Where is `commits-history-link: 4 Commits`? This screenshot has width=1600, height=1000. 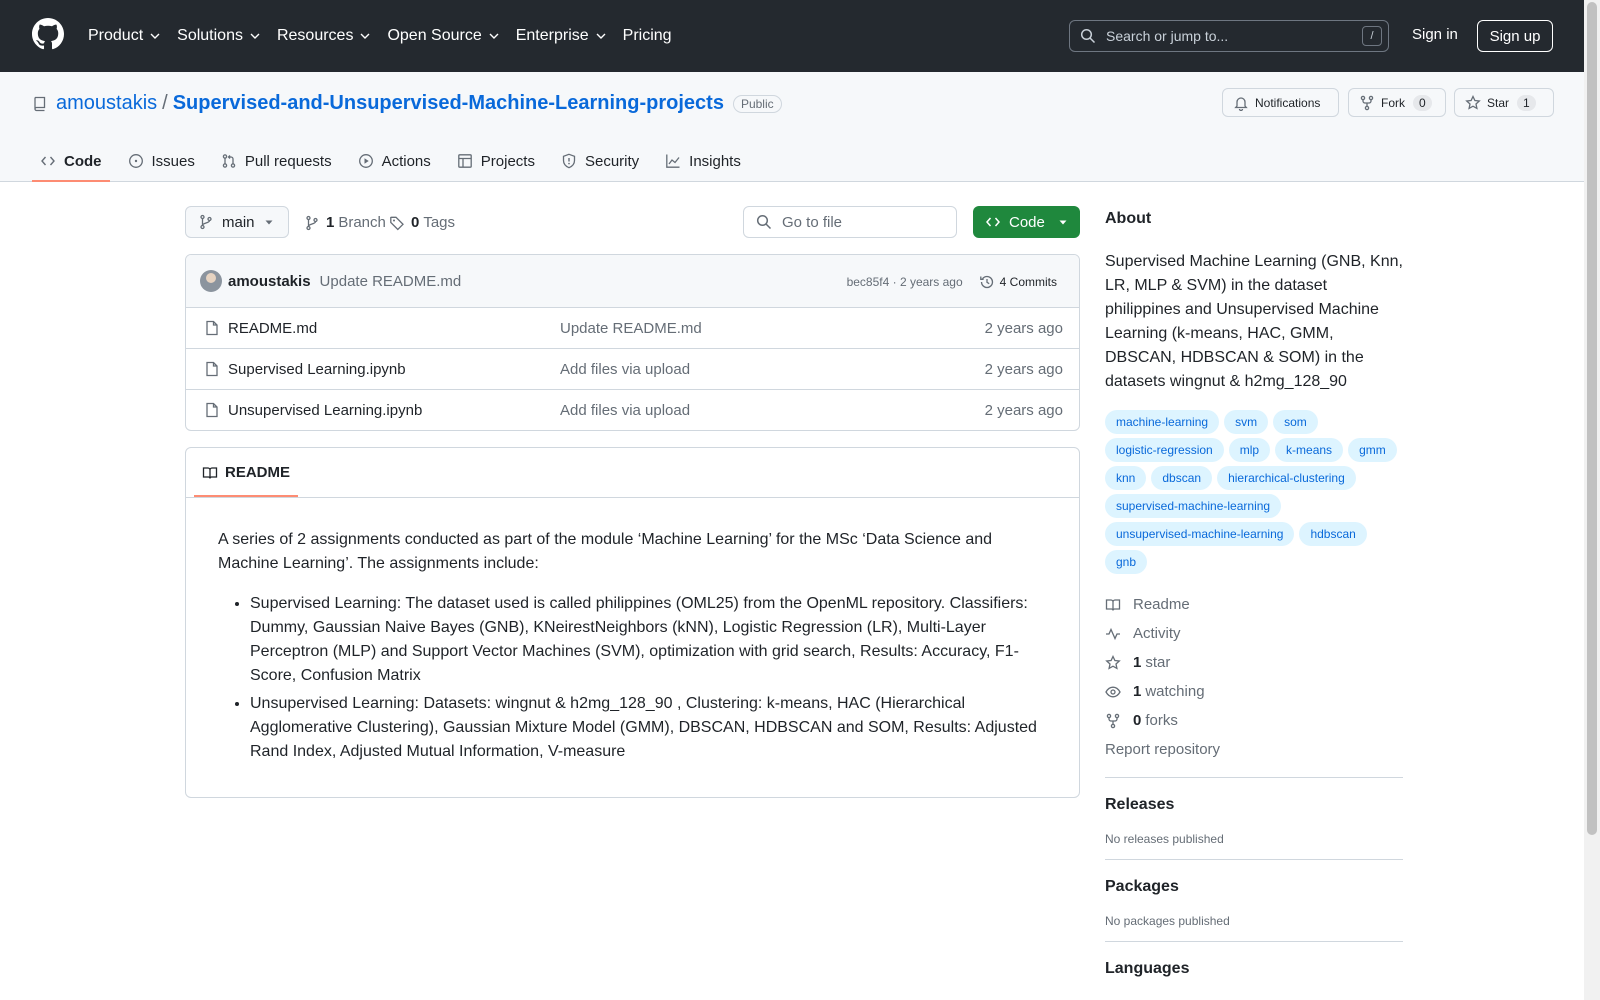 commits-history-link: 4 Commits is located at coordinates (1018, 282).